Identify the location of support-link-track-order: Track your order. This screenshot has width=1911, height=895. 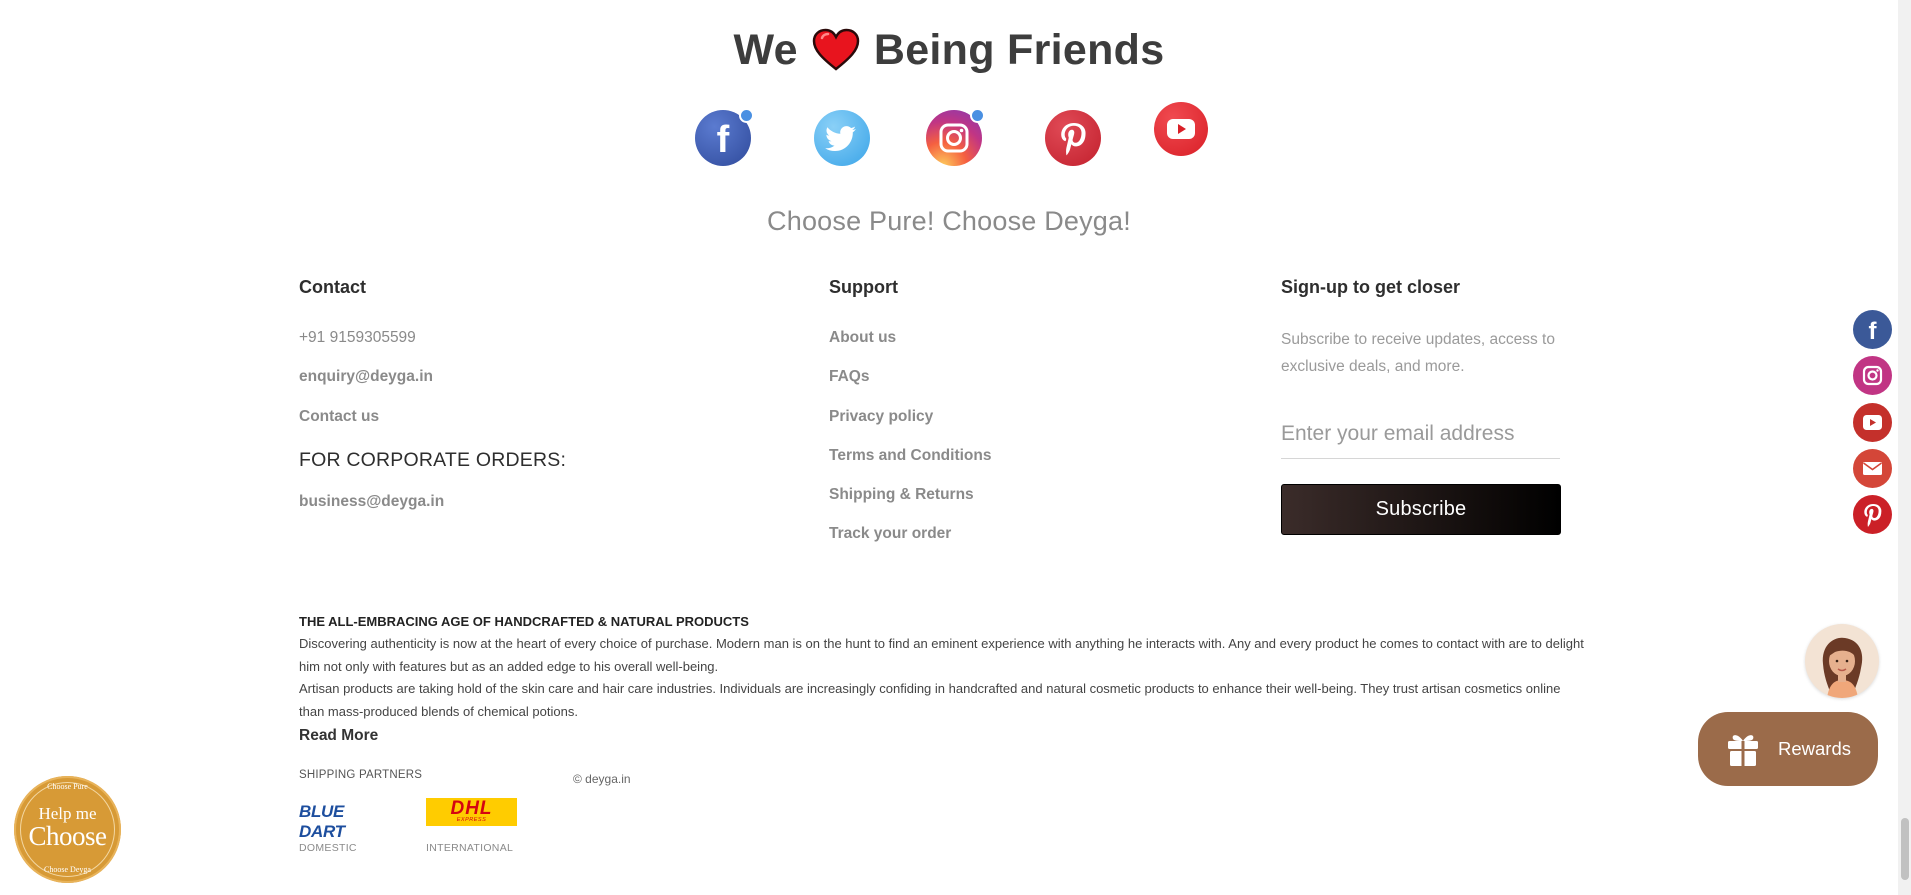
(890, 534).